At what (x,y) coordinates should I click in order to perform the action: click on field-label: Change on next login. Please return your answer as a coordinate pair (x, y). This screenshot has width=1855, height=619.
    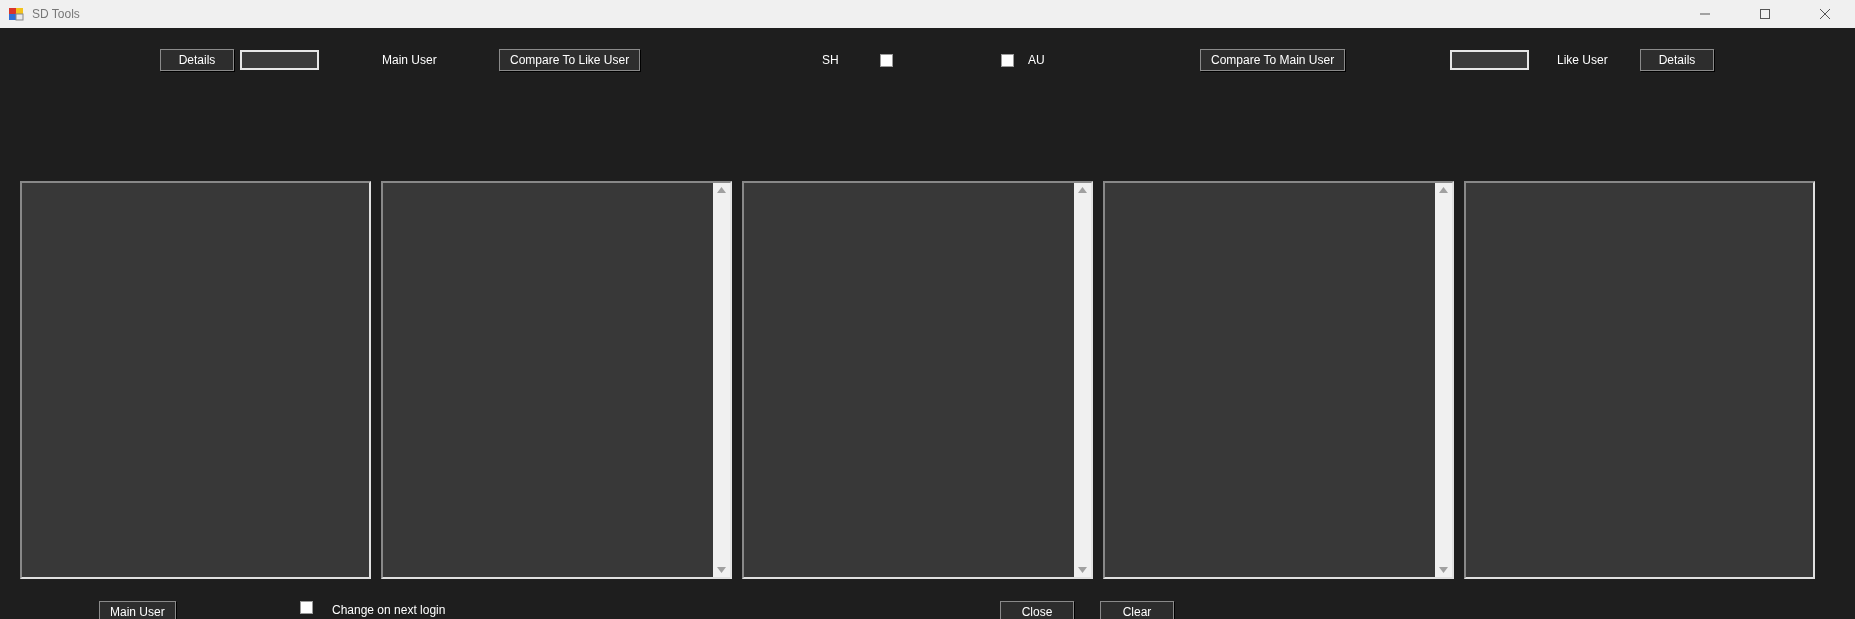
    Looking at the image, I should click on (389, 610).